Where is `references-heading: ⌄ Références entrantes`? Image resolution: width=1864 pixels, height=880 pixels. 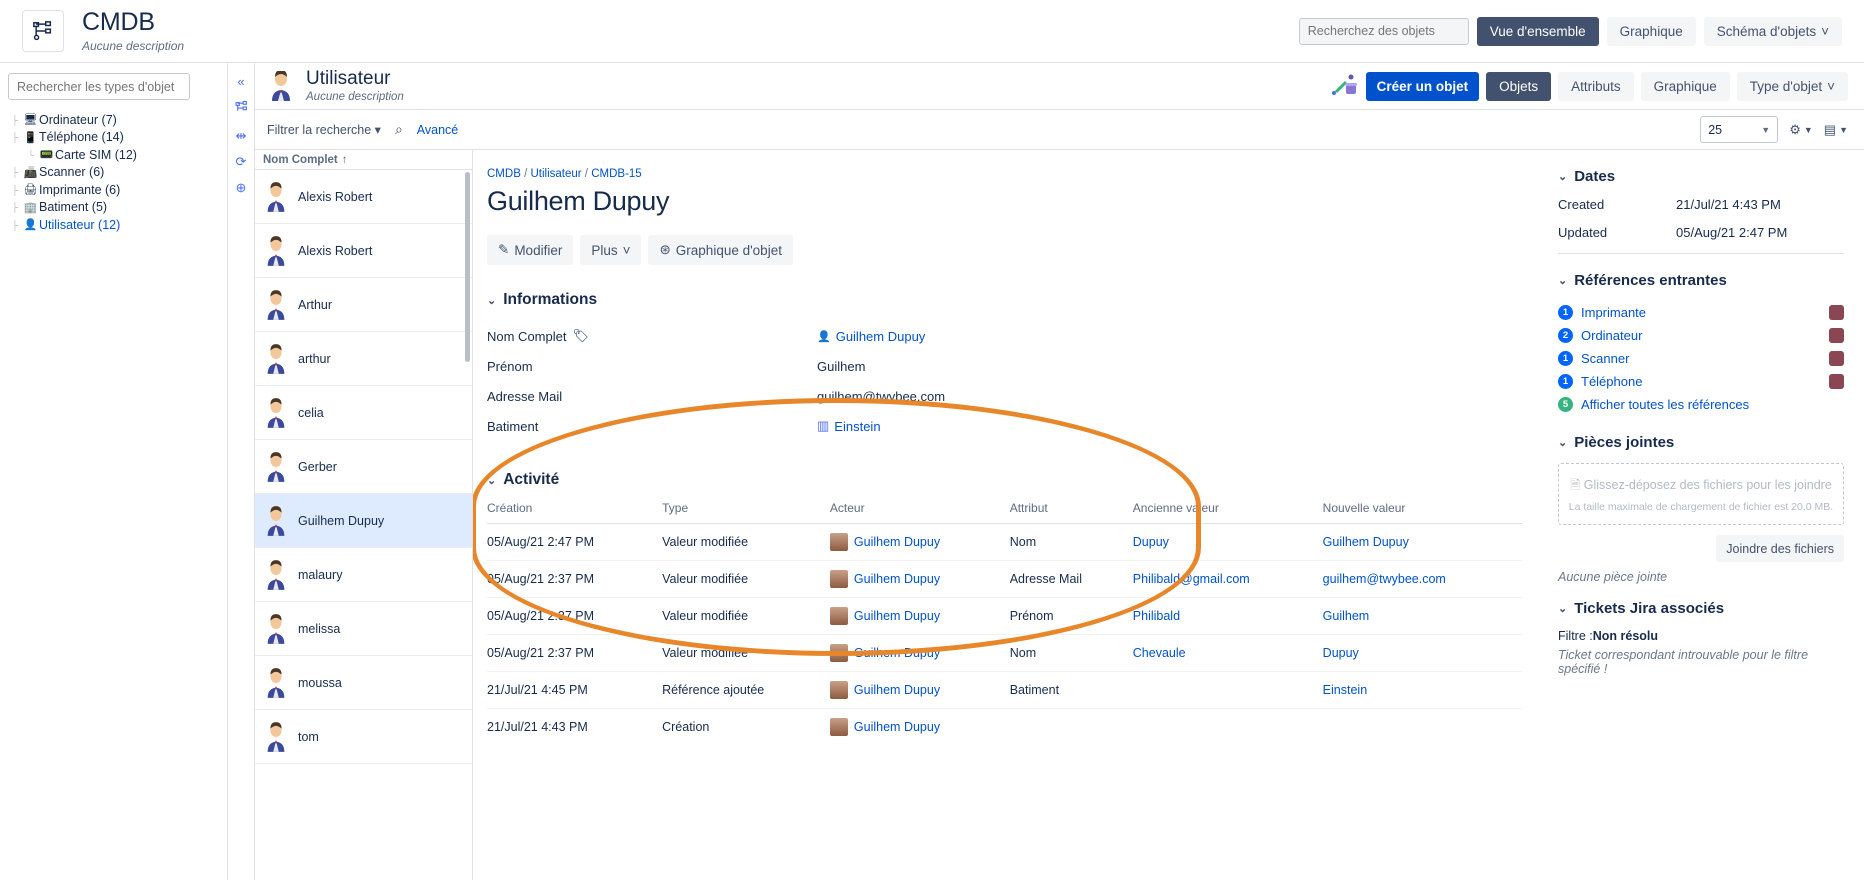
references-heading: ⌄ Références entrantes is located at coordinates (1701, 280).